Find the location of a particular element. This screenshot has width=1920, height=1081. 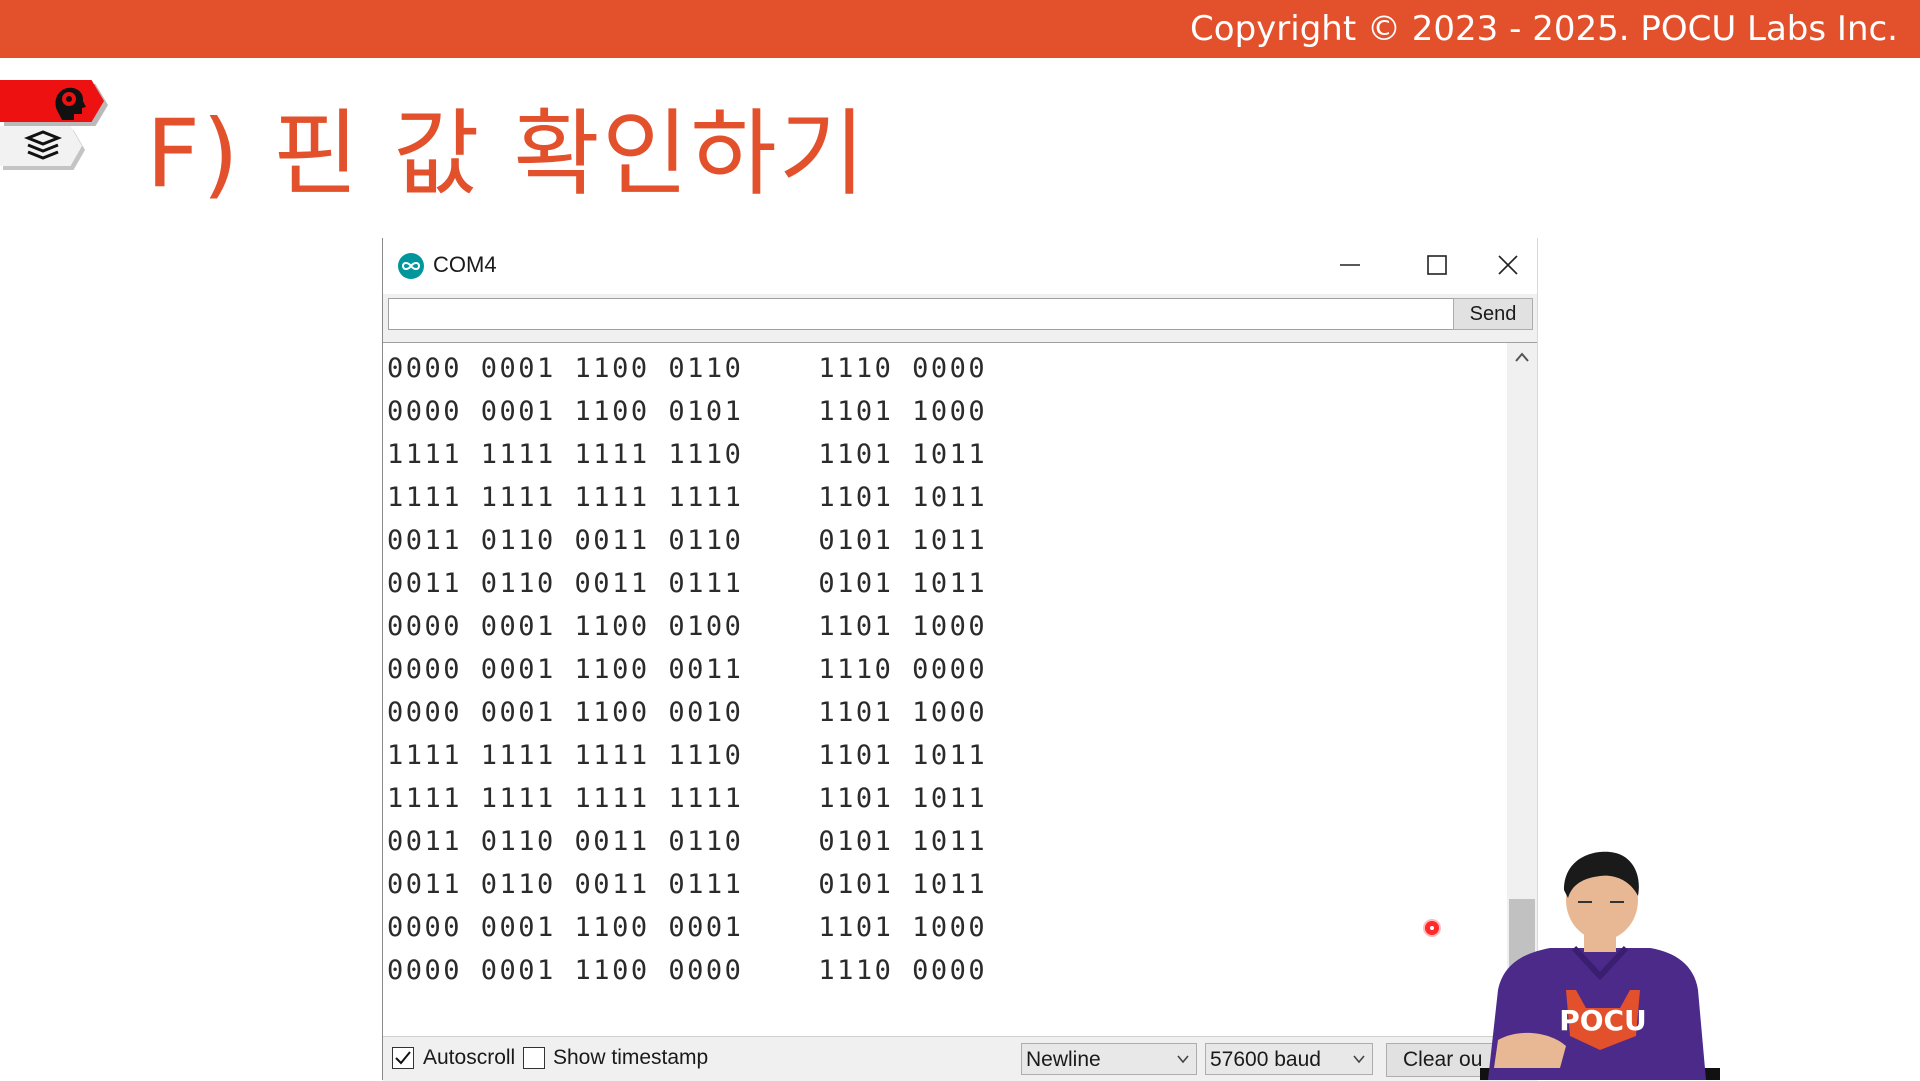

slide-title: F) 핀 값 확인하기 is located at coordinates (507, 154).